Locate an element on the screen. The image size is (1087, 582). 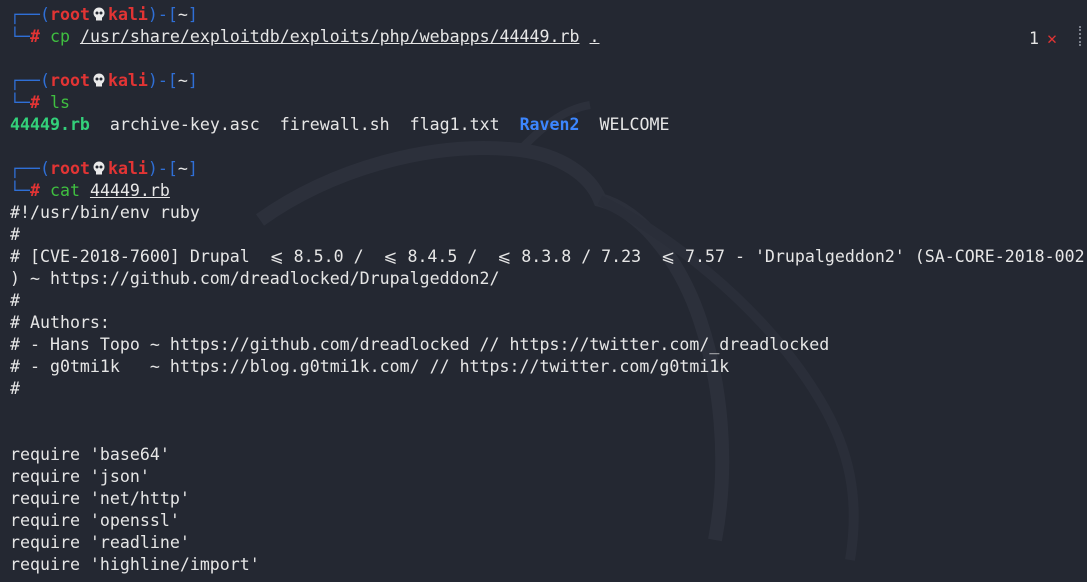
exit-status-count: 1 is located at coordinates (1034, 38).